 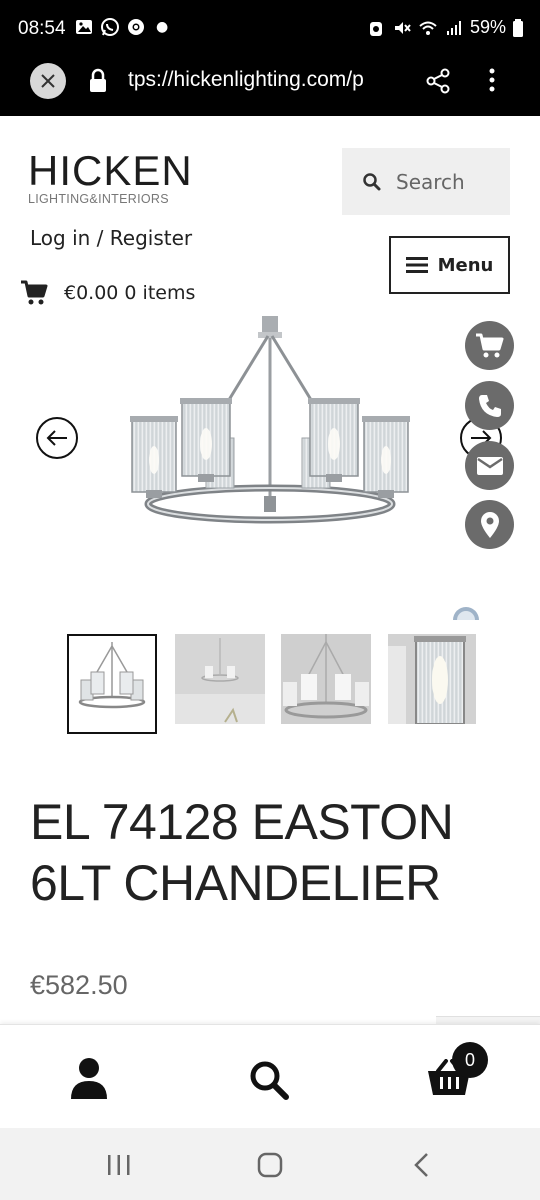 What do you see at coordinates (492, 80) in the screenshot?
I see `more-options-icon` at bounding box center [492, 80].